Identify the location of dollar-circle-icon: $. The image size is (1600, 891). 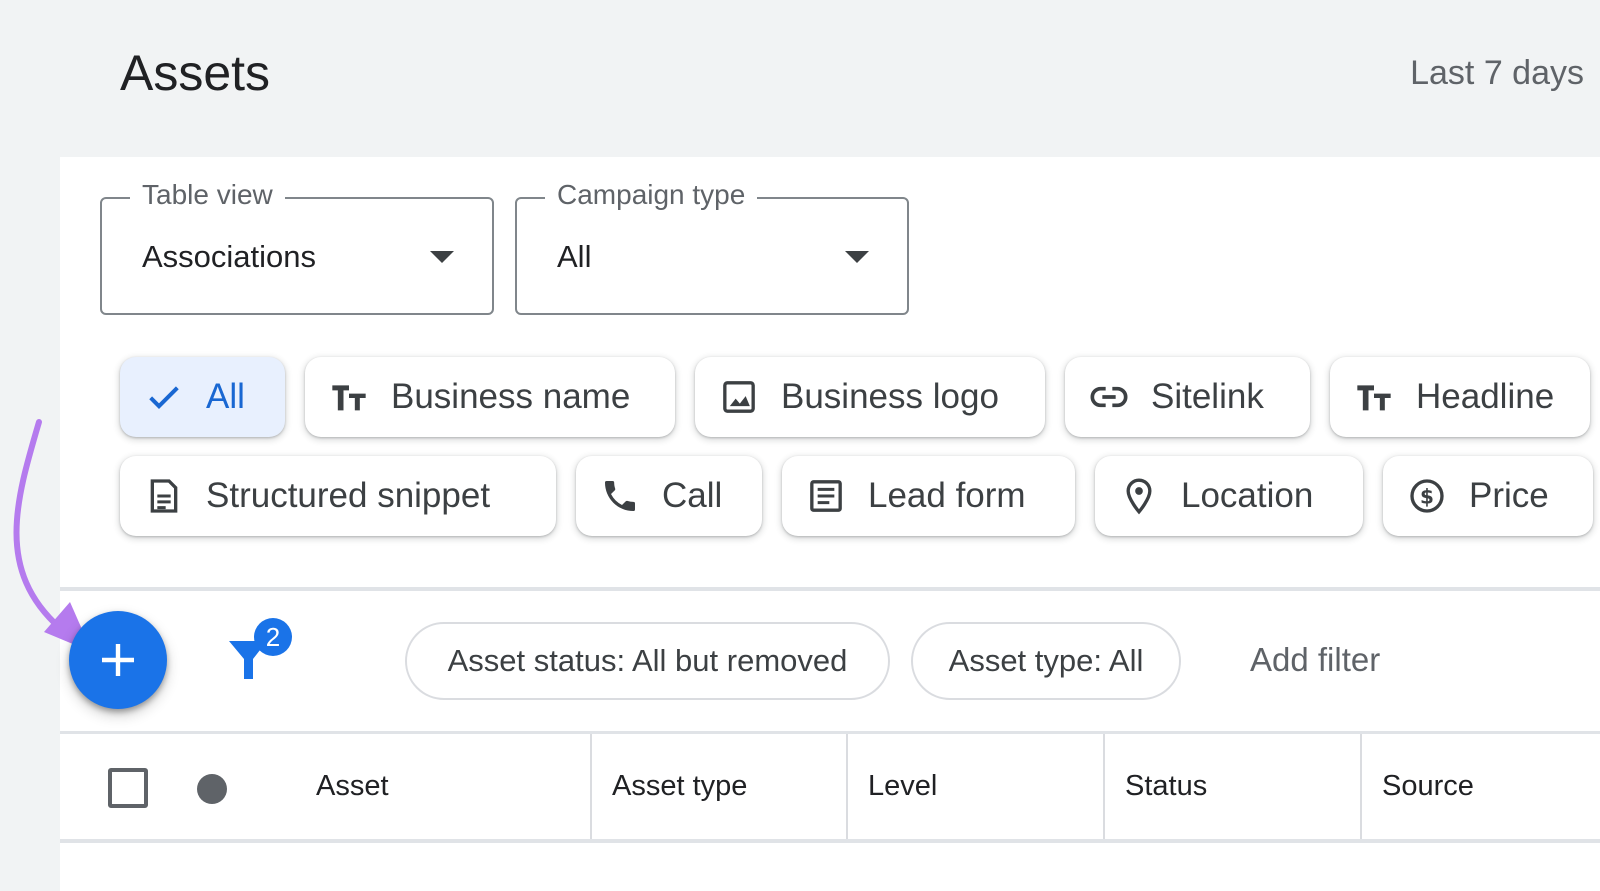
(1427, 496).